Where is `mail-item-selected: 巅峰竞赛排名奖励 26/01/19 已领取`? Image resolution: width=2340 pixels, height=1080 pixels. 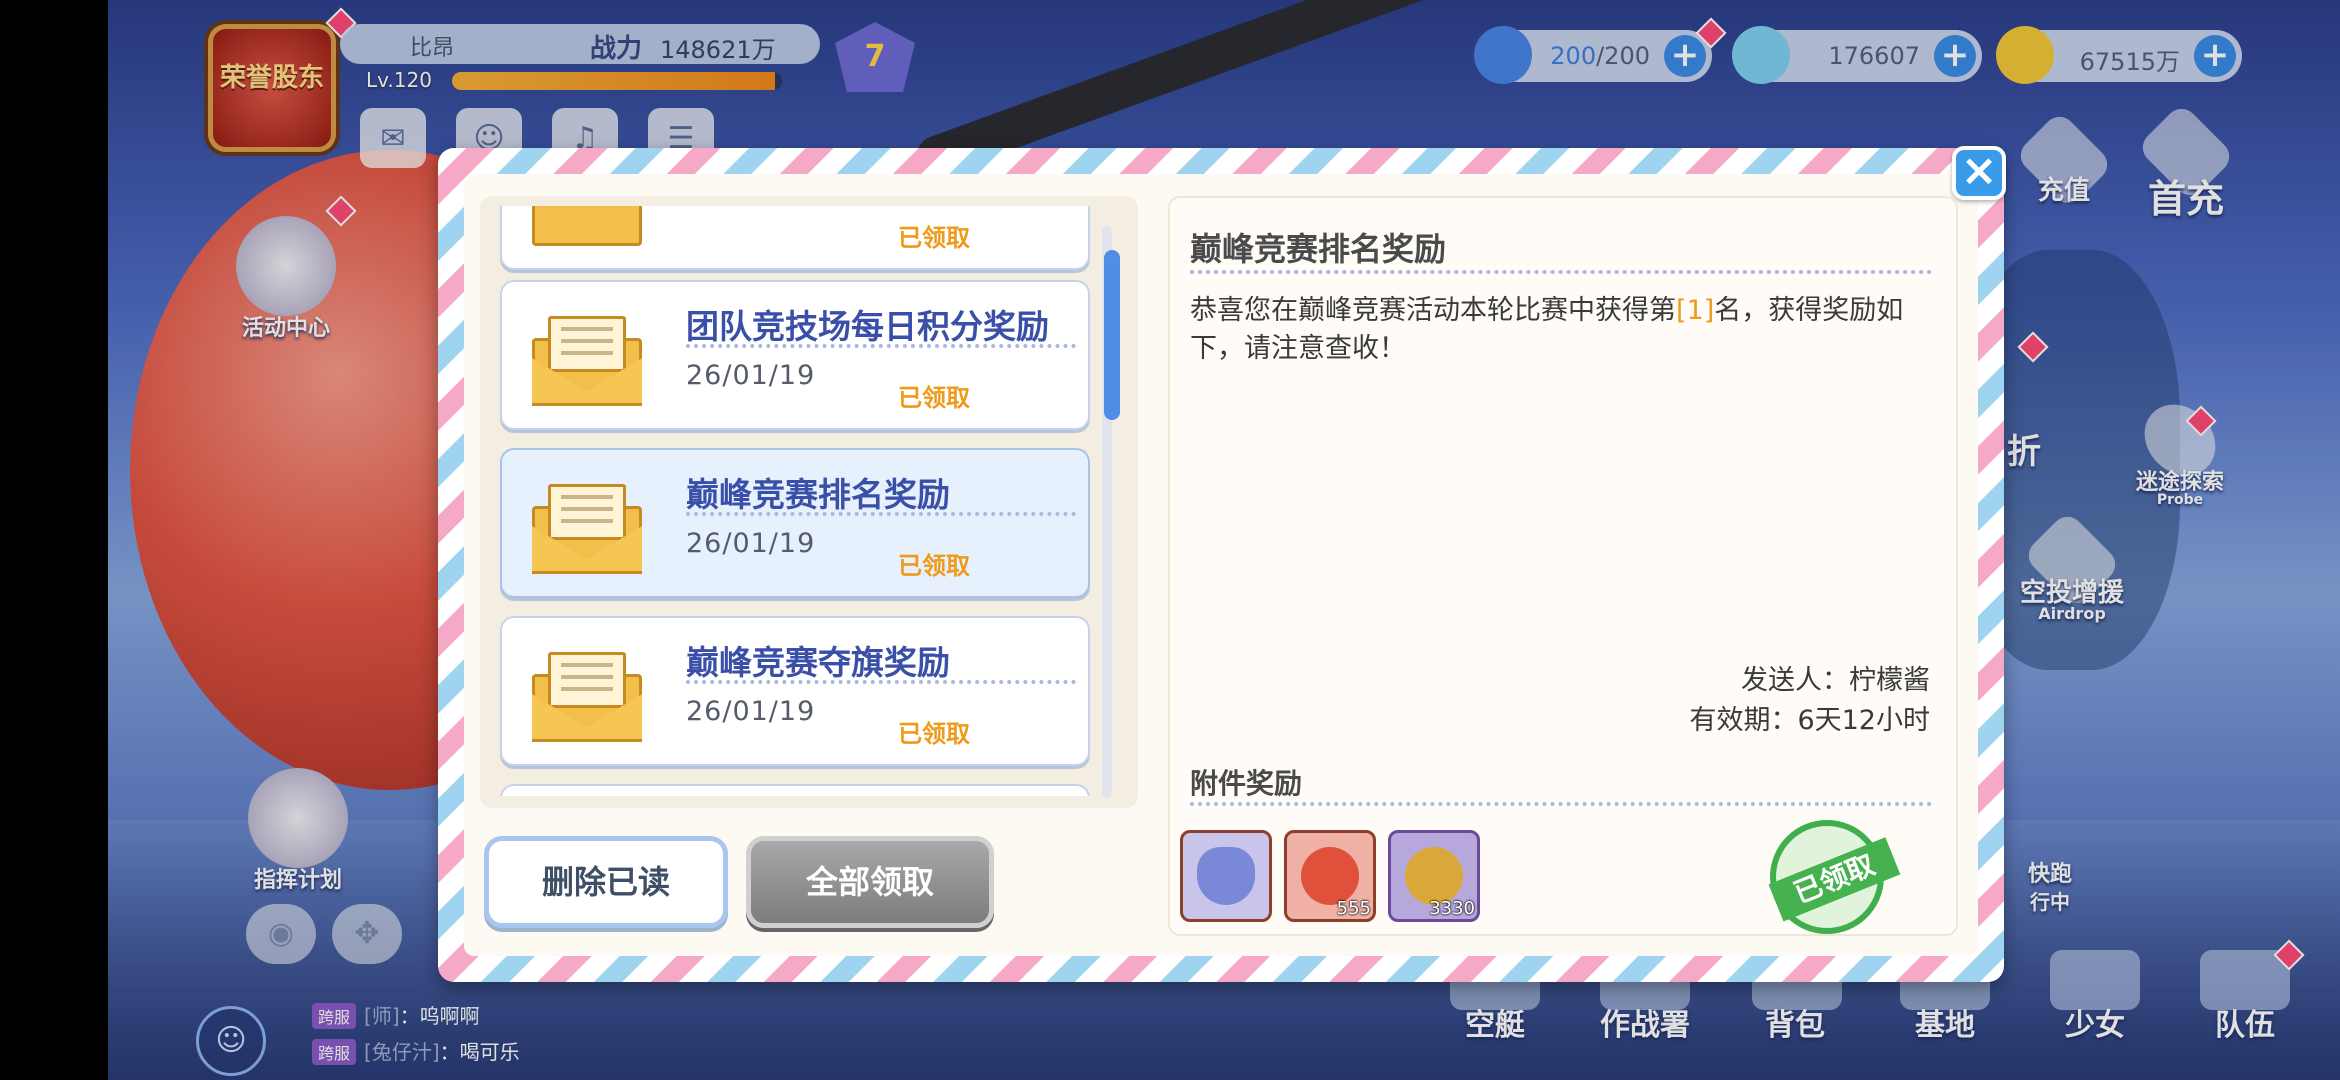 mail-item-selected: 巅峰竞赛排名奖励 26/01/19 已领取 is located at coordinates (795, 523).